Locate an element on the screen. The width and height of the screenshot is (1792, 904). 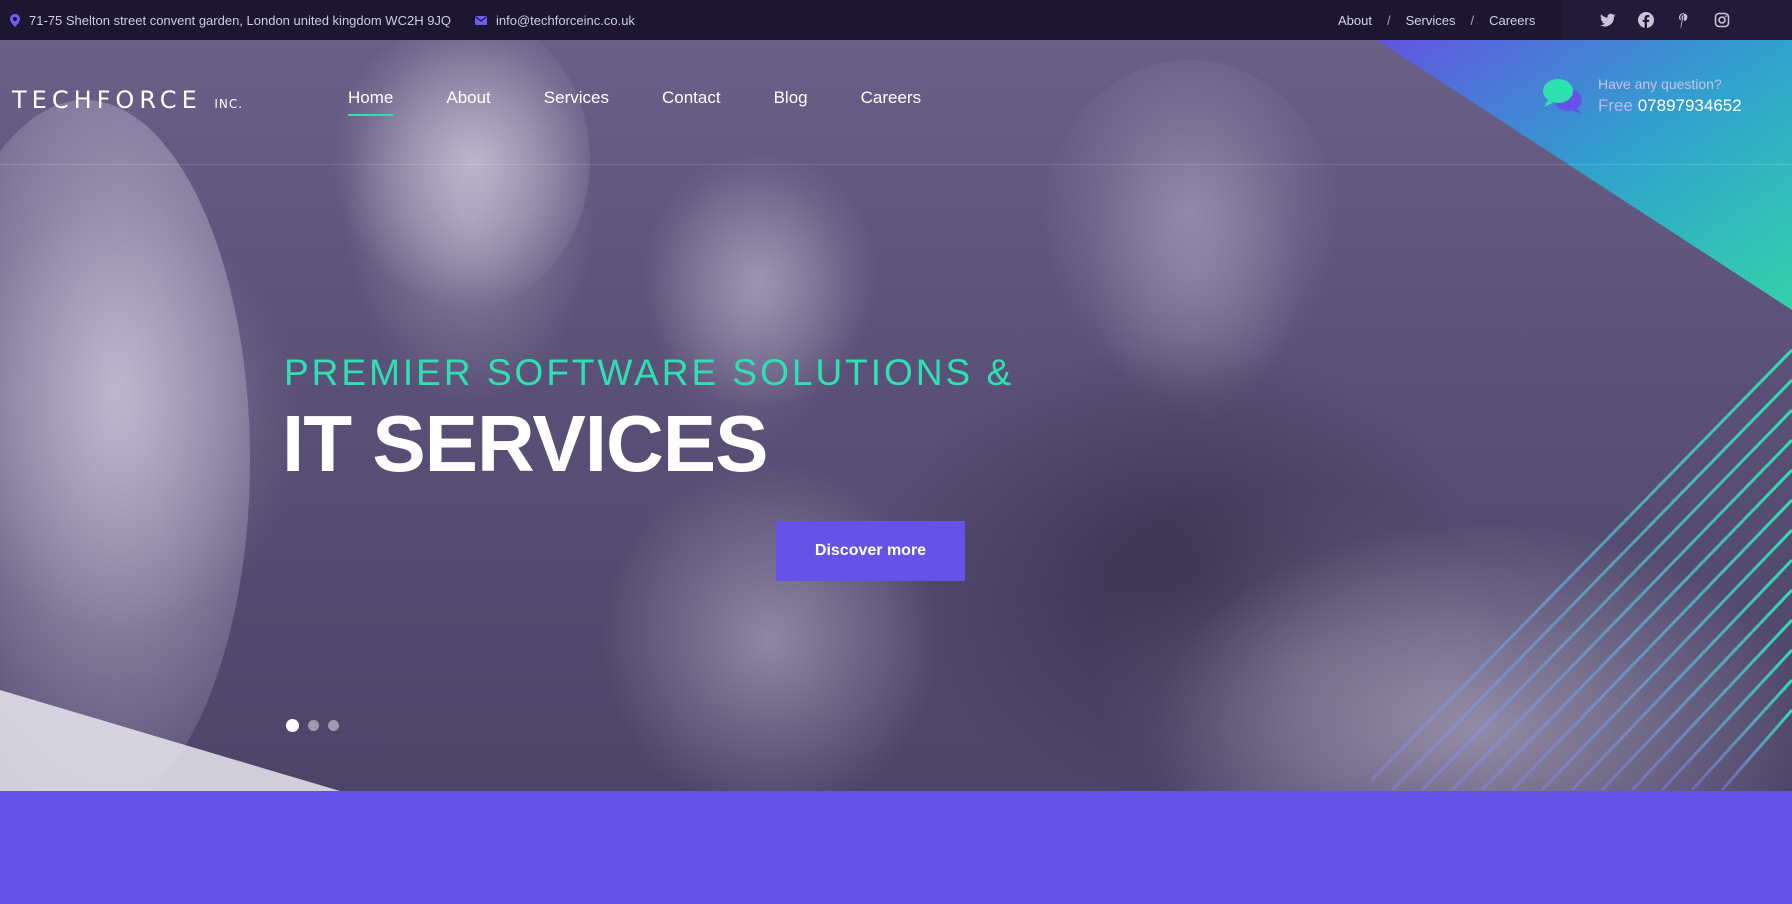
nav-blog: Blog is located at coordinates (791, 102).